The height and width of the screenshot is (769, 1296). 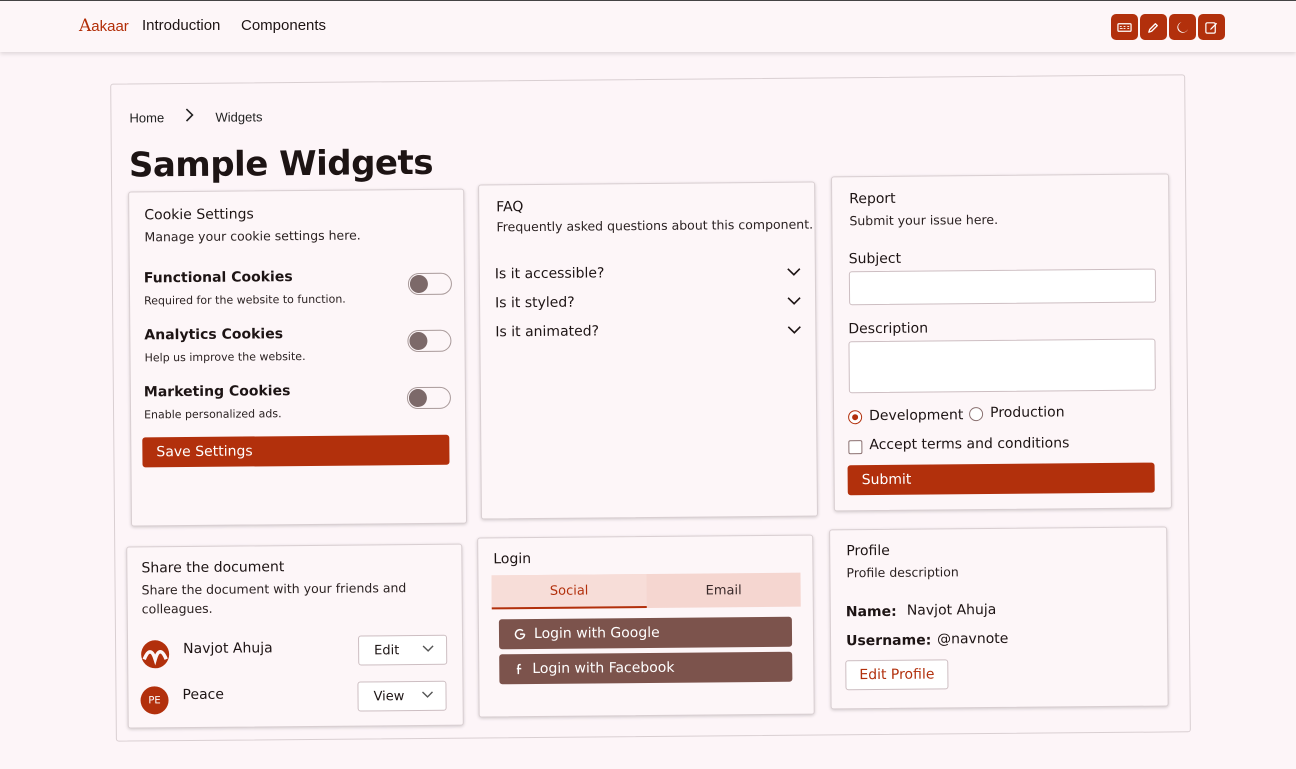 What do you see at coordinates (888, 329) in the screenshot?
I see `description-label: Description` at bounding box center [888, 329].